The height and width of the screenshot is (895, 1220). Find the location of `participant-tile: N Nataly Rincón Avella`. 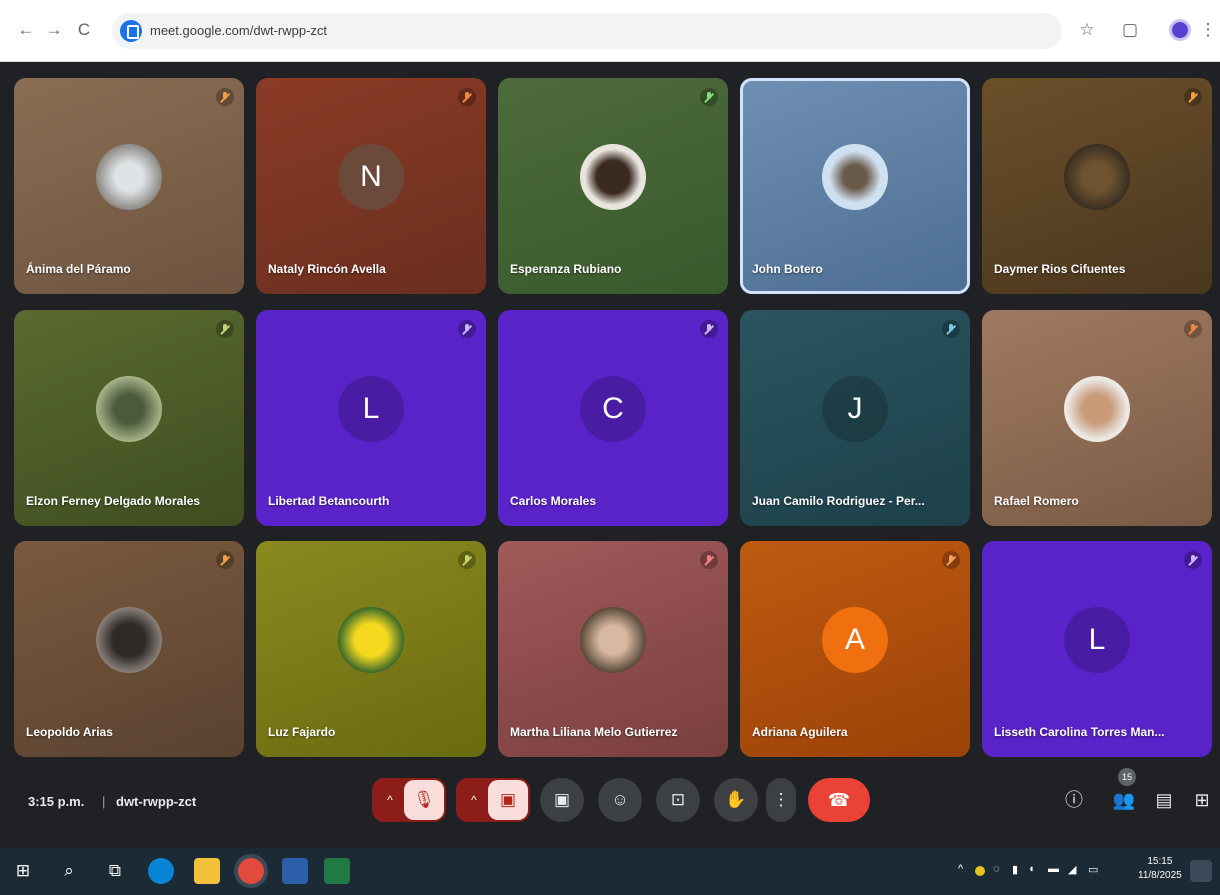

participant-tile: N Nataly Rincón Avella is located at coordinates (371, 186).